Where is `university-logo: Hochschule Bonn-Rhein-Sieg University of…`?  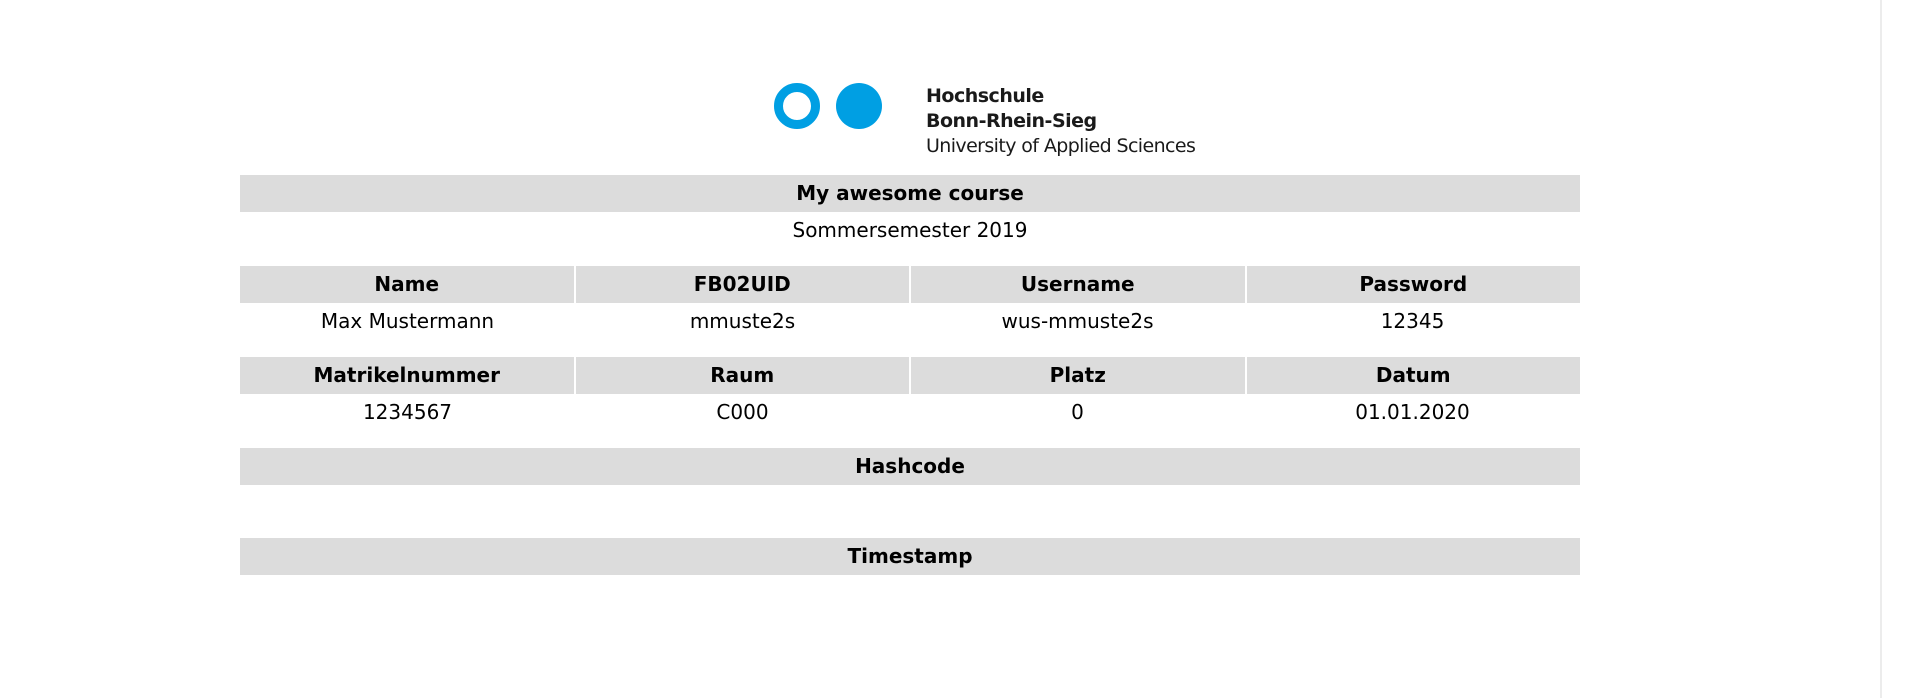 university-logo: Hochschule Bonn-Rhein-Sieg University of… is located at coordinates (989, 122).